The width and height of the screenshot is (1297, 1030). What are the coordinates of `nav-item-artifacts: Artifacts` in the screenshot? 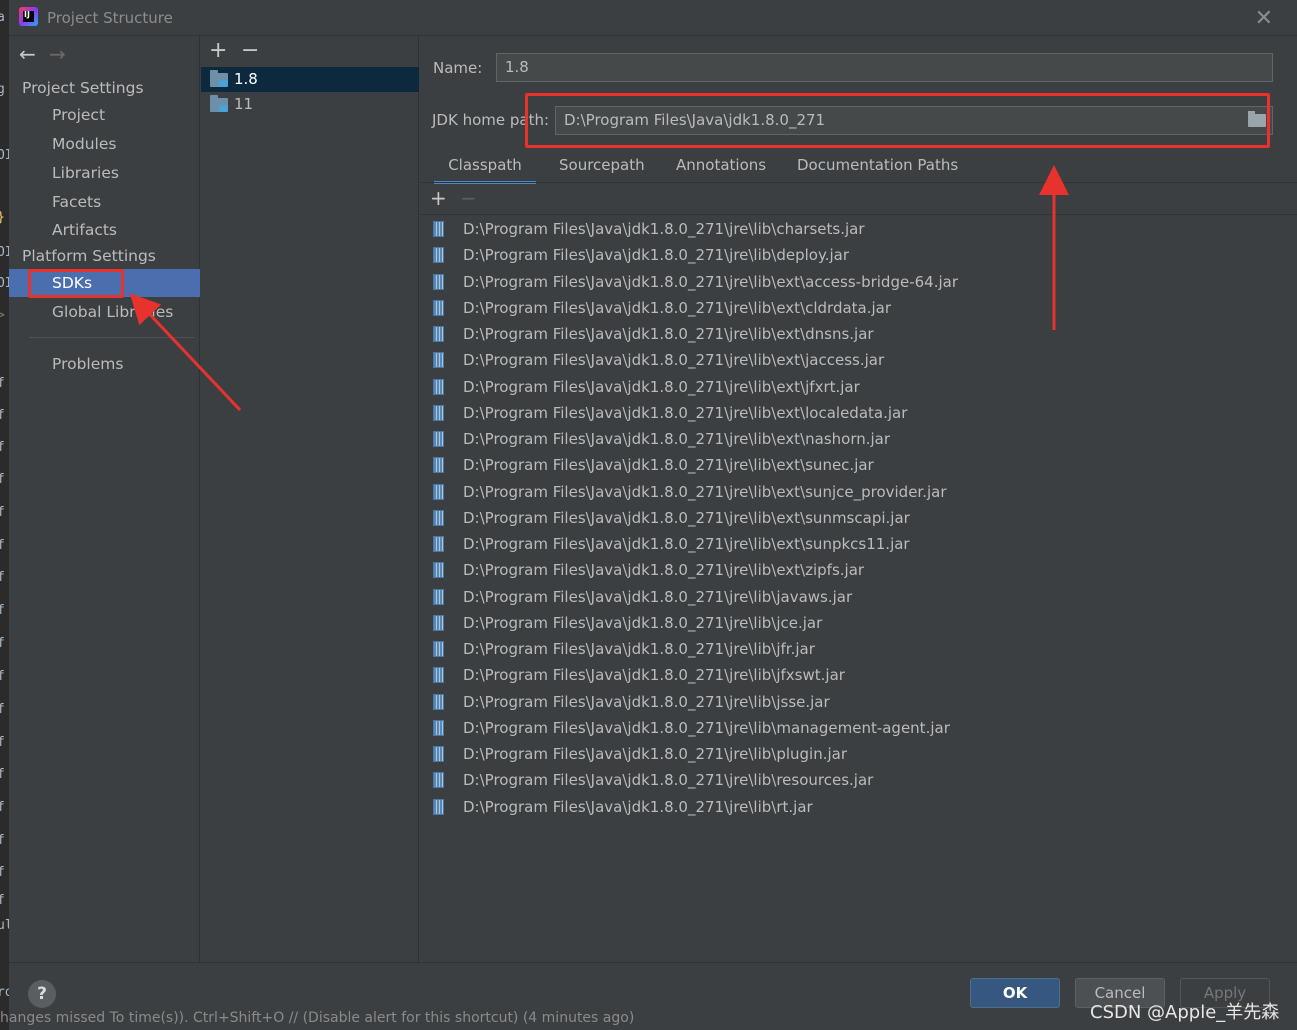 It's located at (104, 230).